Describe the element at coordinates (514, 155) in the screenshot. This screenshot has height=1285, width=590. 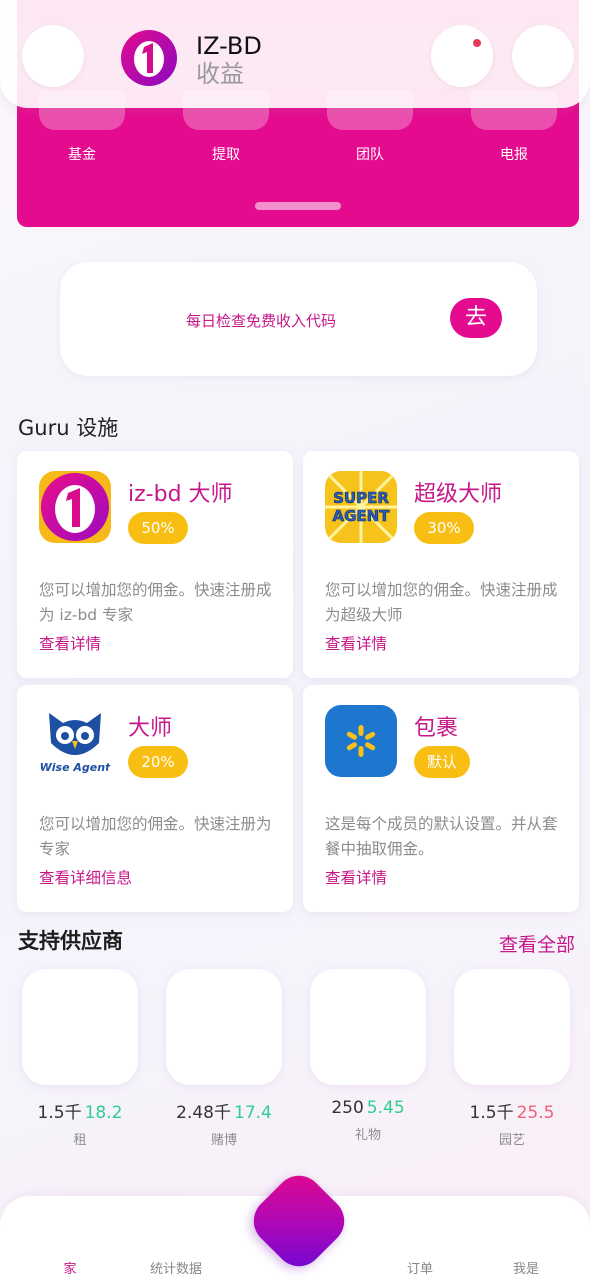
I see `quick-action-label: 电报` at that location.